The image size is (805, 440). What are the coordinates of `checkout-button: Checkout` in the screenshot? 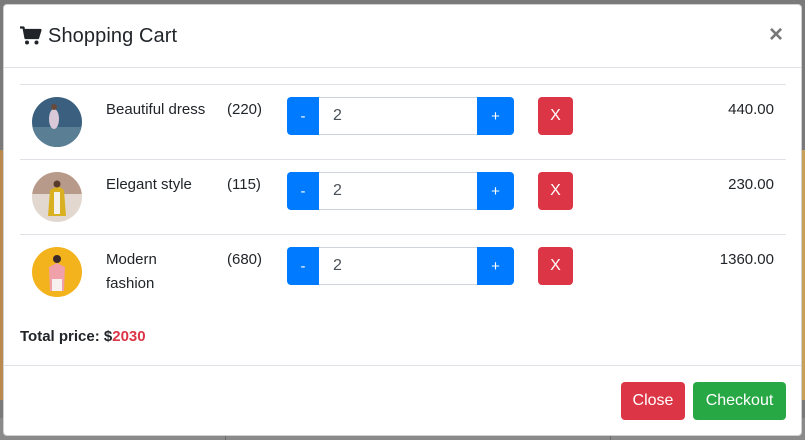 It's located at (739, 401).